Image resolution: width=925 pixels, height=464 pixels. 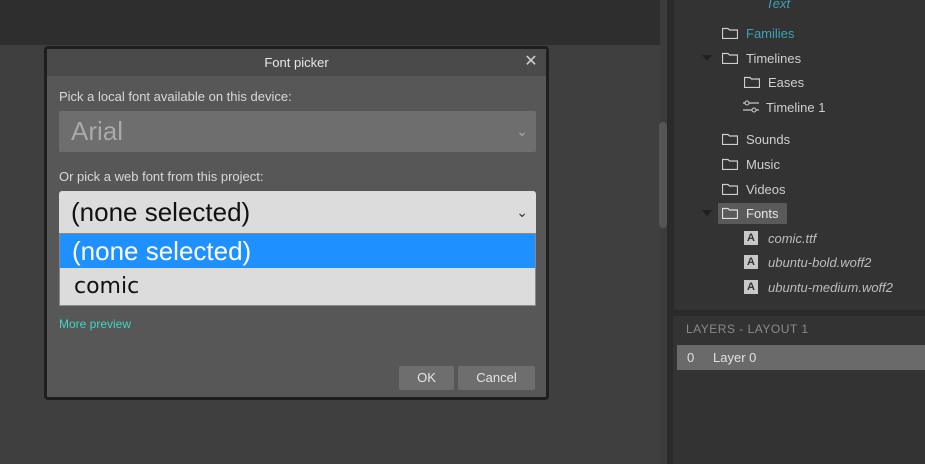 What do you see at coordinates (426, 378) in the screenshot?
I see `ok-button: OK` at bounding box center [426, 378].